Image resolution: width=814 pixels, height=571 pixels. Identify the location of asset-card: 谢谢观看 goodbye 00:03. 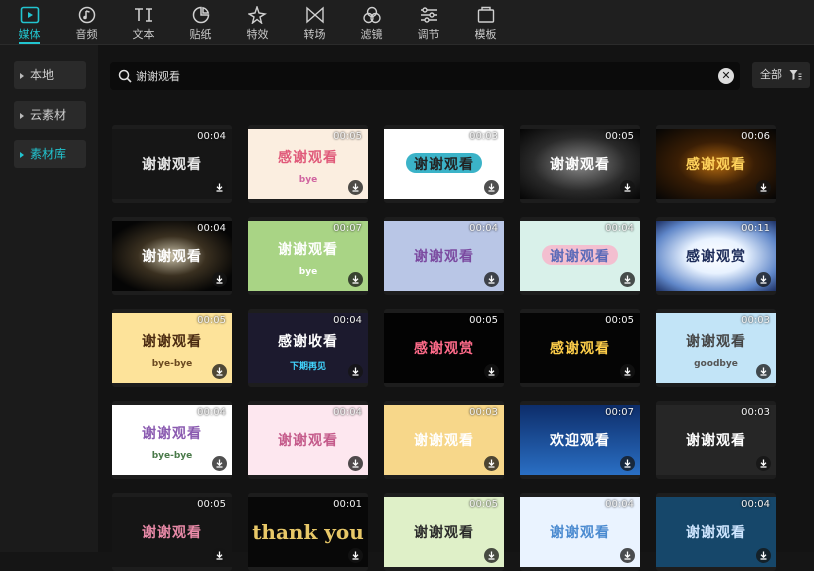
(716, 348).